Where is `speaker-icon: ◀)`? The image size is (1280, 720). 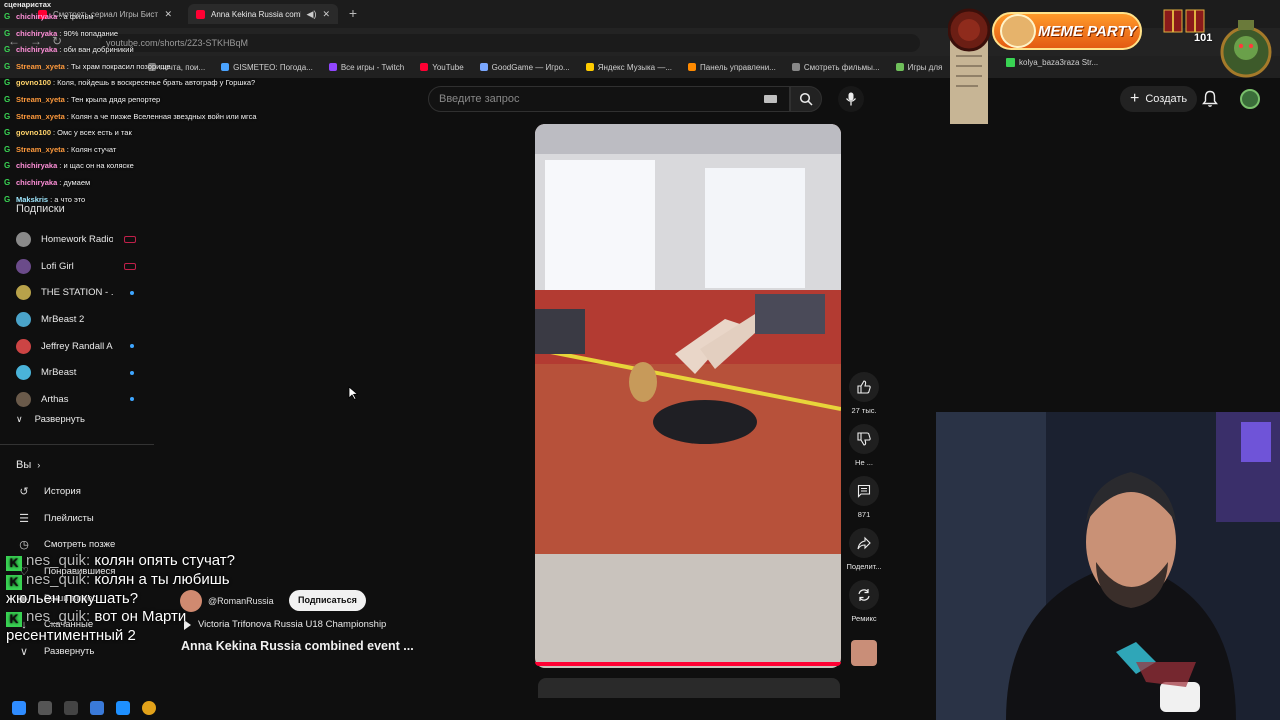 speaker-icon: ◀) is located at coordinates (312, 14).